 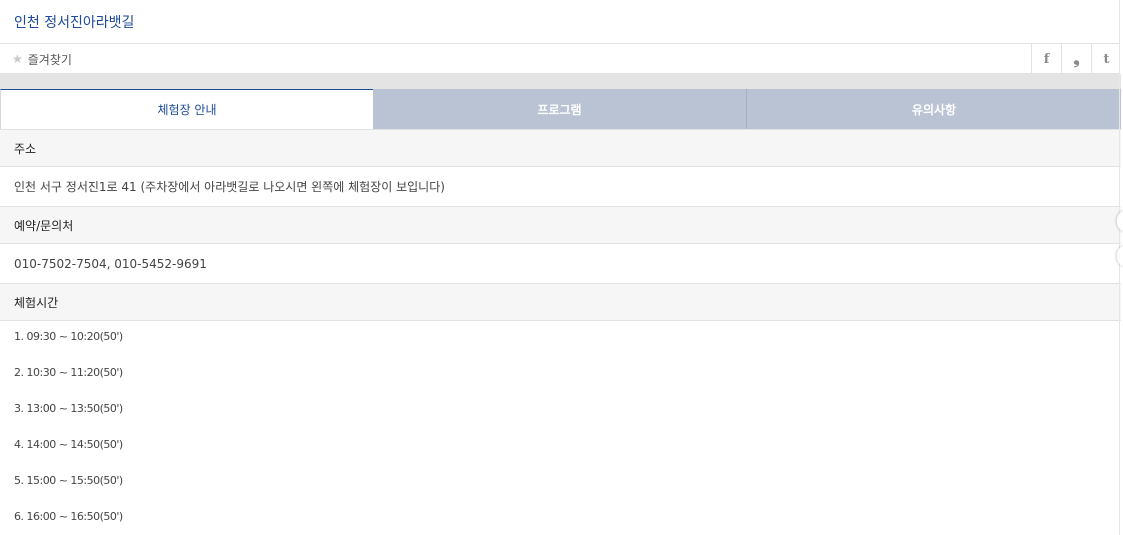 What do you see at coordinates (74, 23) in the screenshot?
I see `page-title: 인천 정서진아라뱃길` at bounding box center [74, 23].